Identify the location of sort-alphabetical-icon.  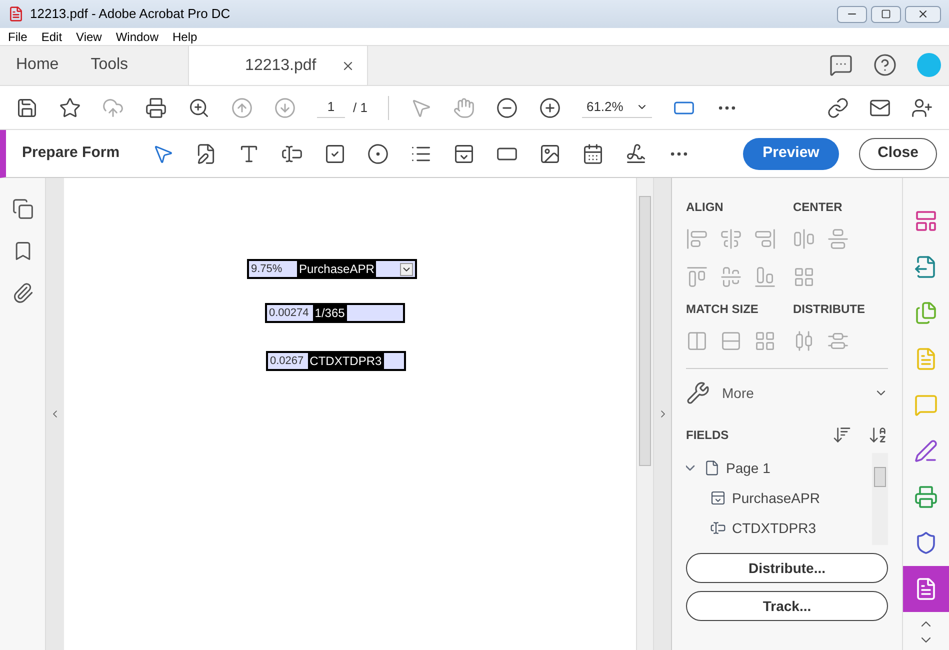
(878, 435).